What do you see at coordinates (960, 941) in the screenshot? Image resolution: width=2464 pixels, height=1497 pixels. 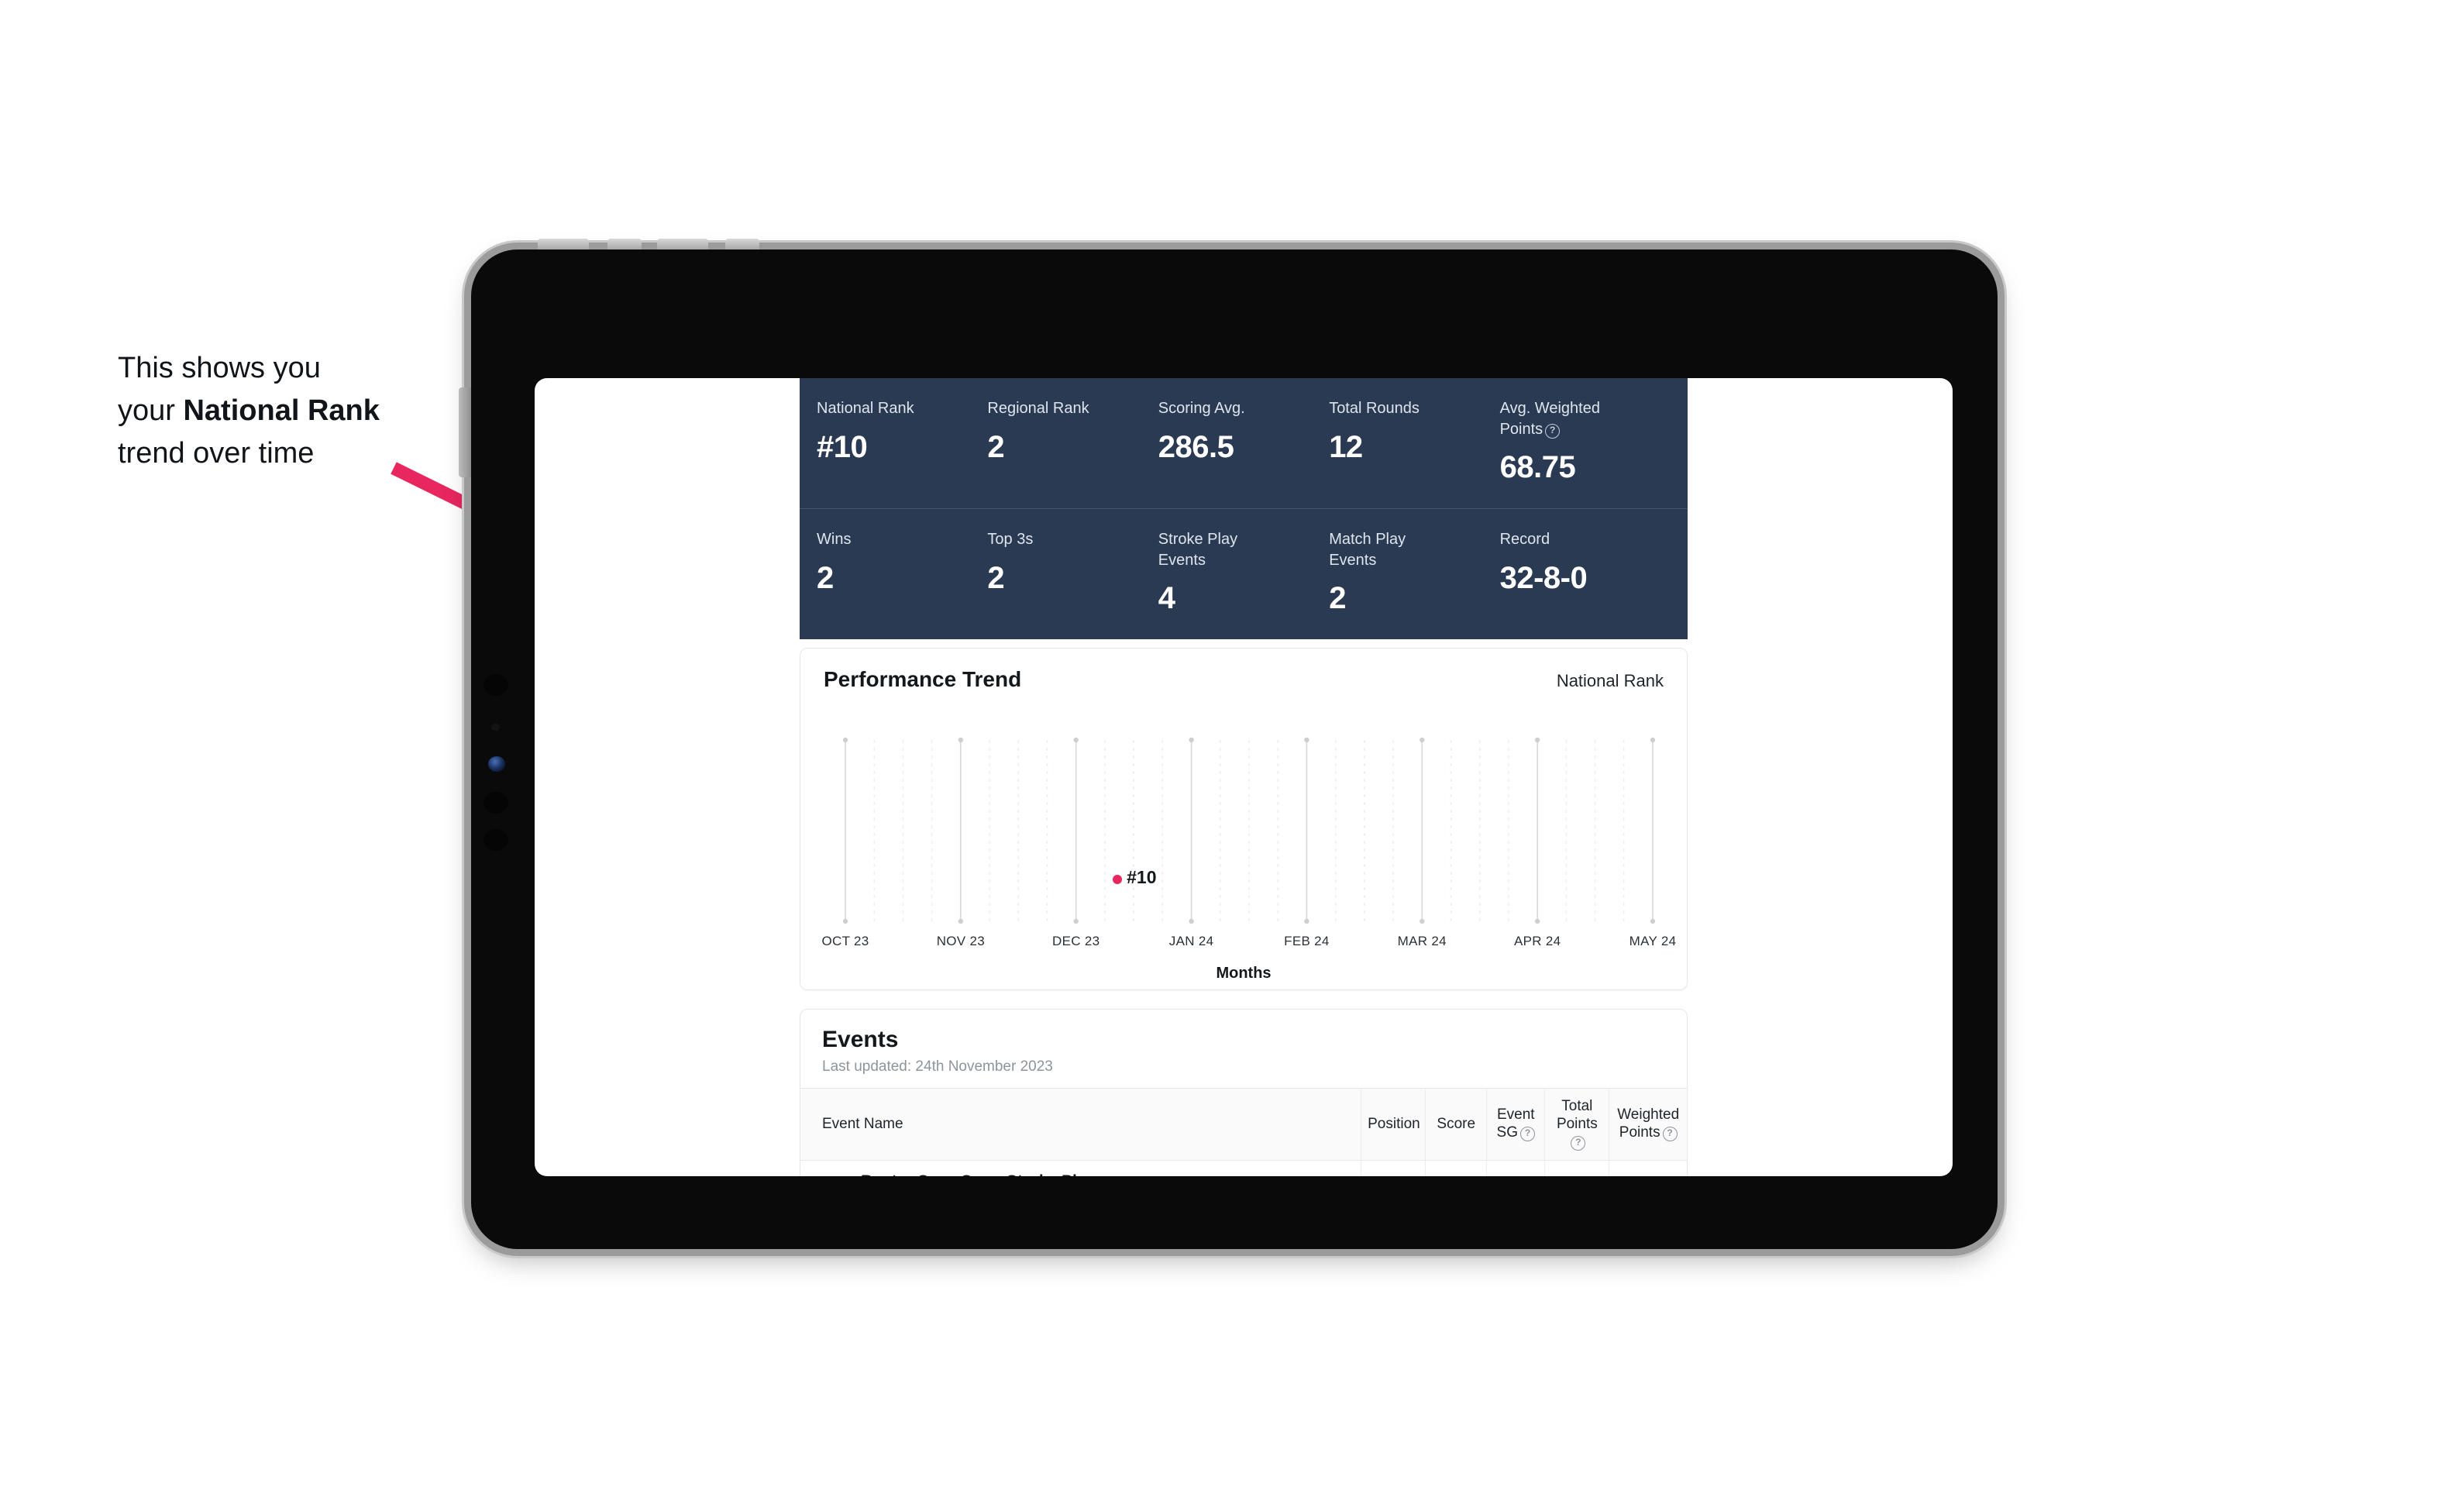 I see `x-tick-label: NOV 23` at bounding box center [960, 941].